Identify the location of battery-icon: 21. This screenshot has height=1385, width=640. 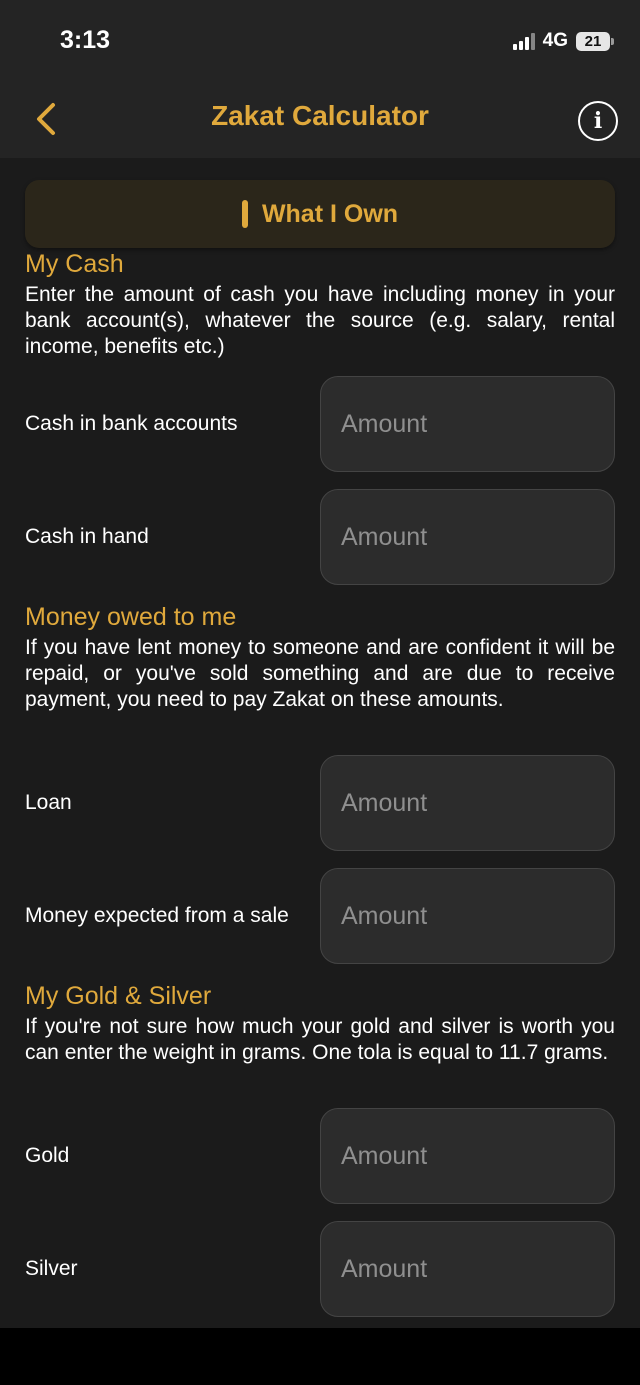
(595, 41).